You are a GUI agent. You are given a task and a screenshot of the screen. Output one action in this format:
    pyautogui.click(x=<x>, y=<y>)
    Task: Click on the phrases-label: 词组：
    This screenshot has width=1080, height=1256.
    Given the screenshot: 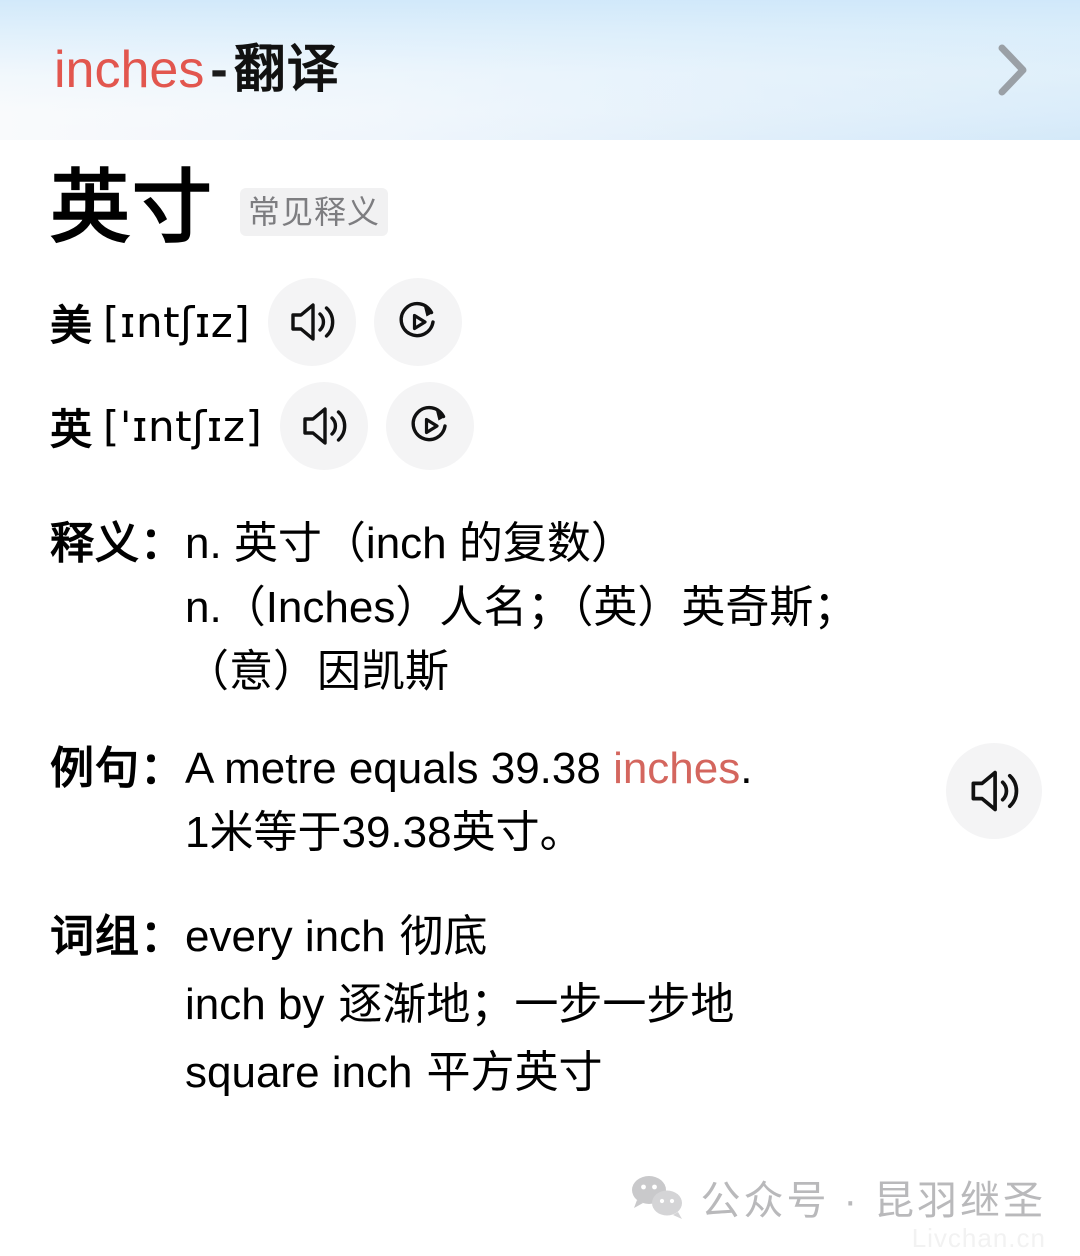 What is the action you would take?
    pyautogui.click(x=117, y=936)
    